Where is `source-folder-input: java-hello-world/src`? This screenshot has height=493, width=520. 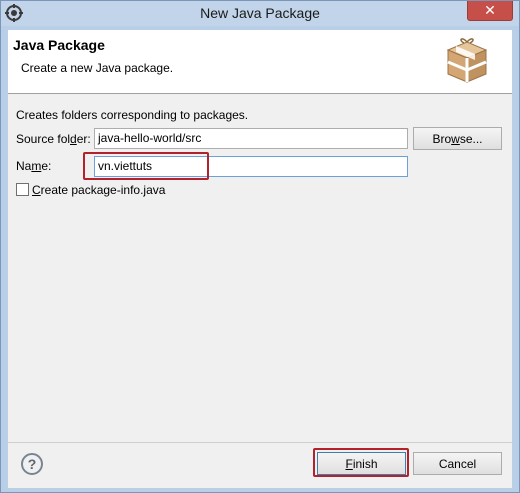
source-folder-input: java-hello-world/src is located at coordinates (251, 138).